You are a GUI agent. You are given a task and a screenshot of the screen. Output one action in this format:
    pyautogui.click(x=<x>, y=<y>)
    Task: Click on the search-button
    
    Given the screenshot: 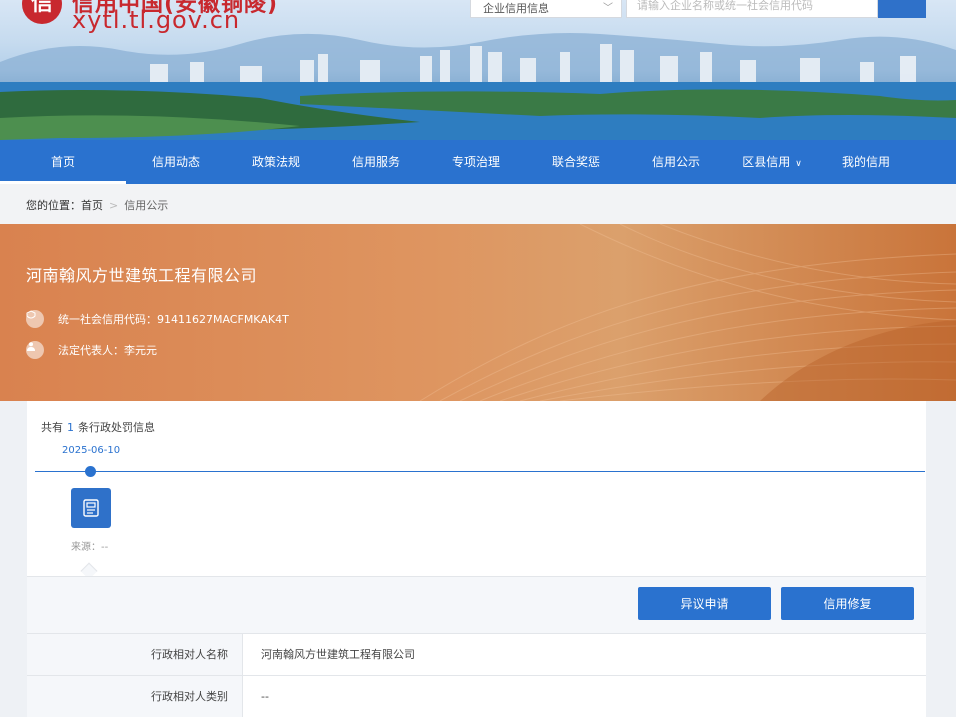 What is the action you would take?
    pyautogui.click(x=698, y=9)
    